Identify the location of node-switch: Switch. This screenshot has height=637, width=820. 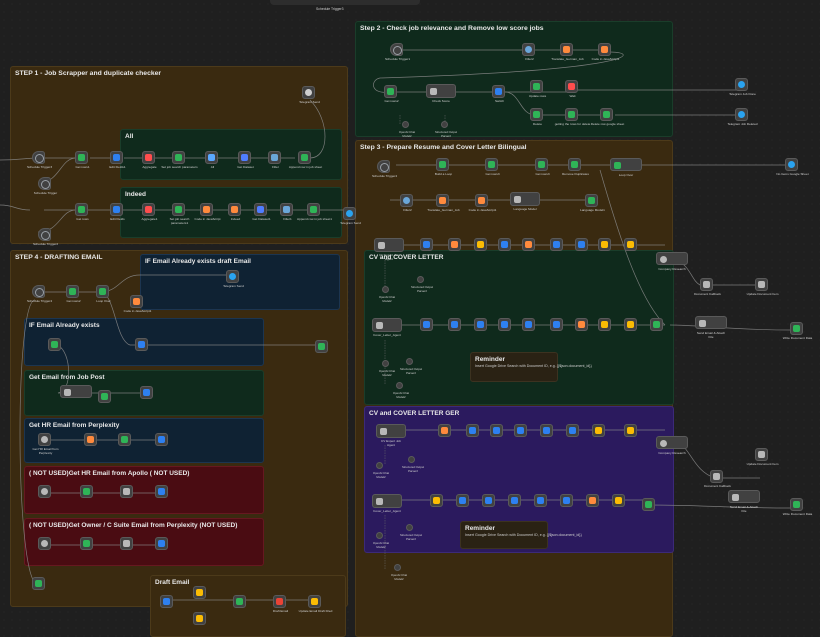
(498, 94).